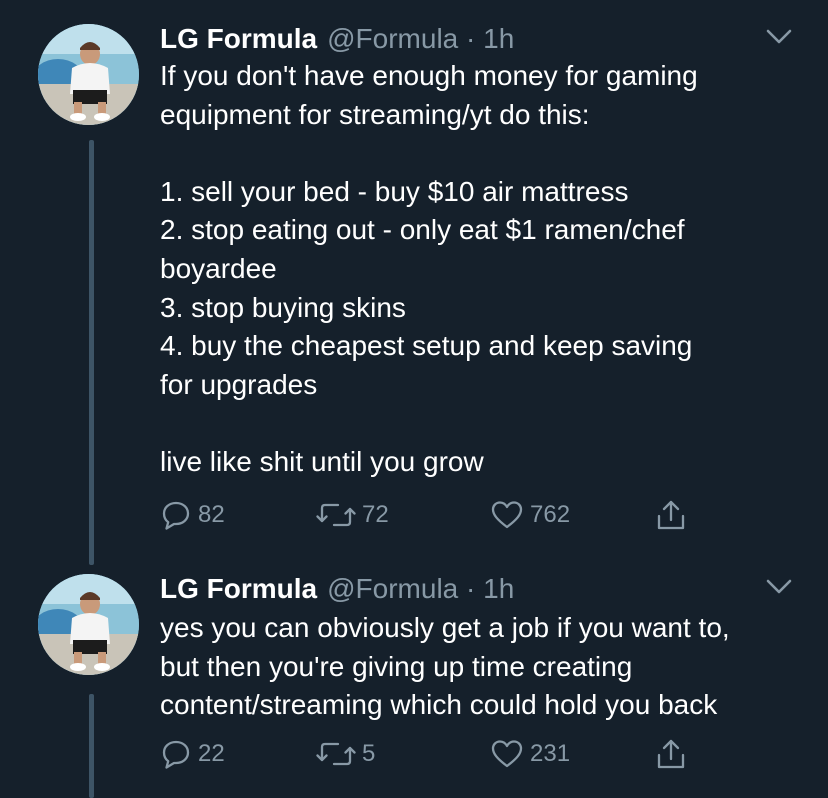 Image resolution: width=828 pixels, height=798 pixels. I want to click on reply-button: 22, so click(192, 754).